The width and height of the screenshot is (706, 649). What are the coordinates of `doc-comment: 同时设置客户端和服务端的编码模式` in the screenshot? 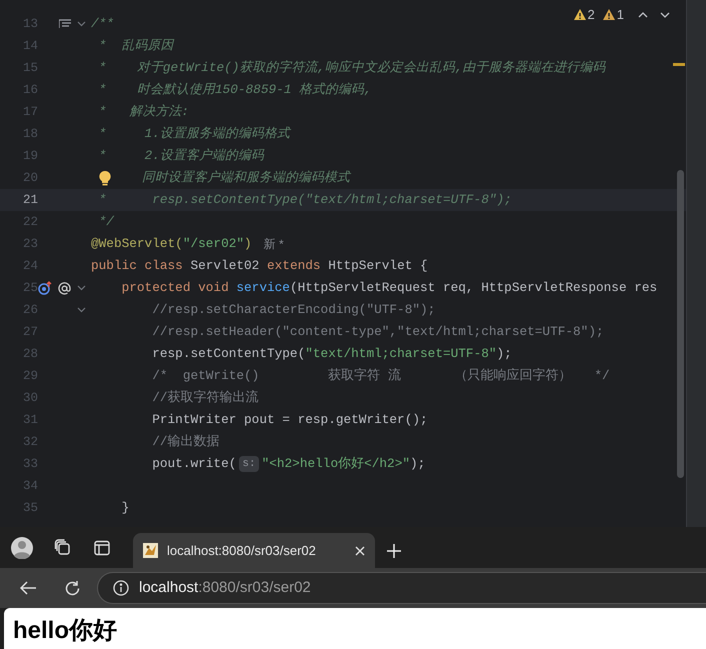 It's located at (246, 178).